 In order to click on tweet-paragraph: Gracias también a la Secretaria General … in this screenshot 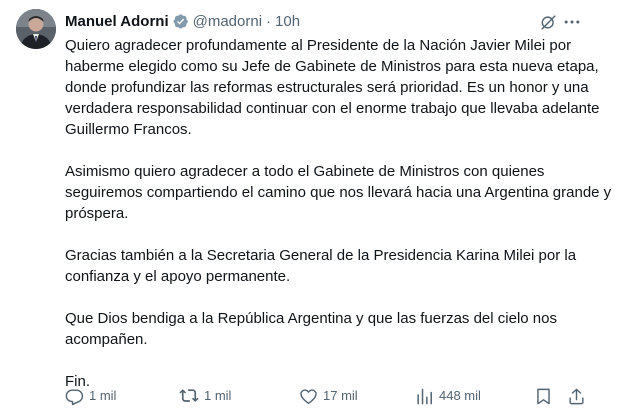, I will do `click(321, 266)`.